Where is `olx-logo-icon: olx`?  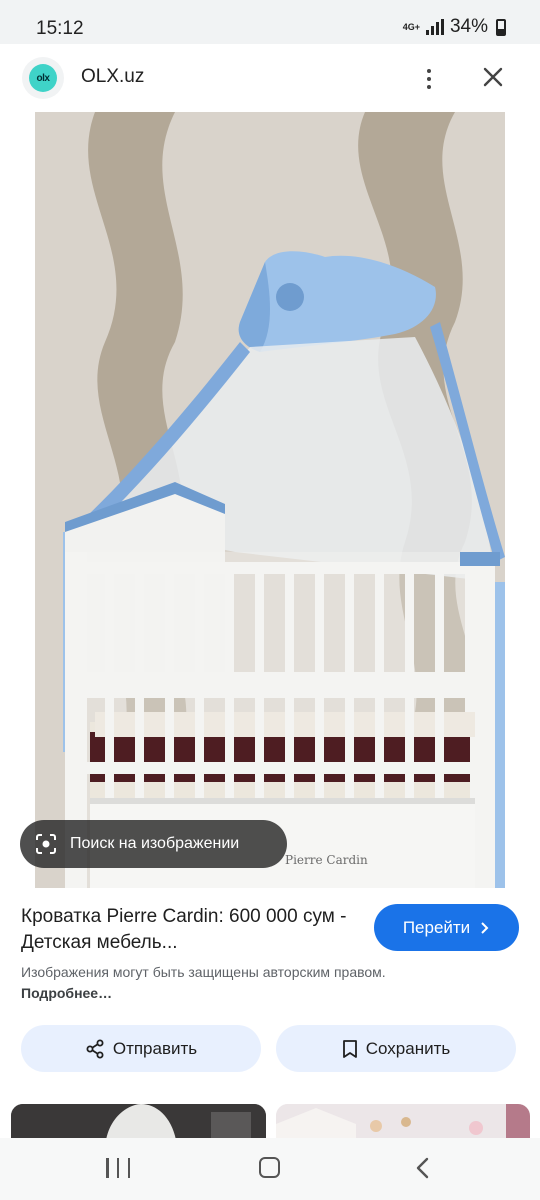
olx-logo-icon: olx is located at coordinates (43, 78).